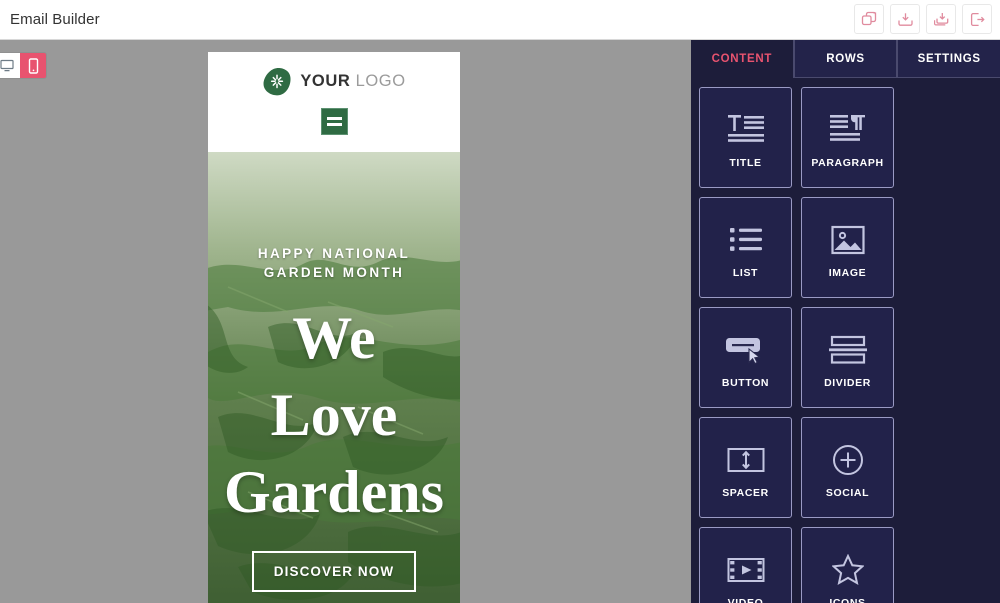 The image size is (1000, 603). Describe the element at coordinates (847, 492) in the screenshot. I see `content-tile-label: SOCIAL` at that location.